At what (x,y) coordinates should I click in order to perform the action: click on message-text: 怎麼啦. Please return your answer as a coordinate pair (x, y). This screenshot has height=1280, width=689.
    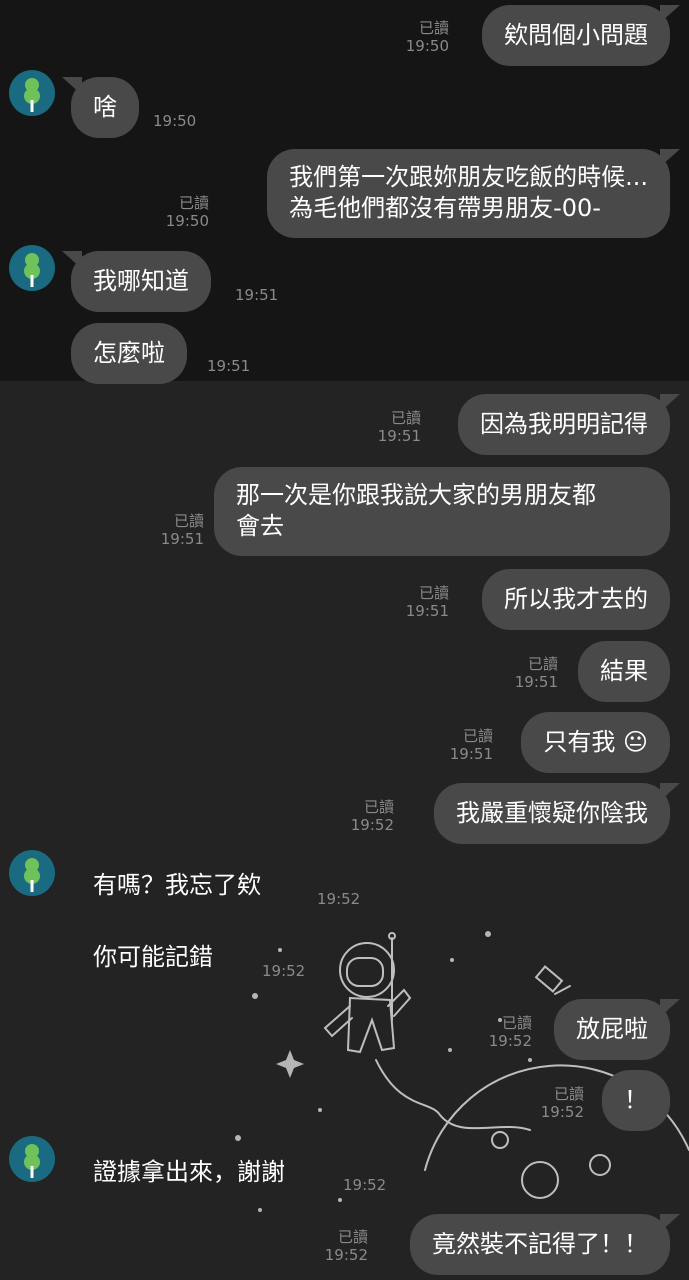
    Looking at the image, I should click on (129, 353).